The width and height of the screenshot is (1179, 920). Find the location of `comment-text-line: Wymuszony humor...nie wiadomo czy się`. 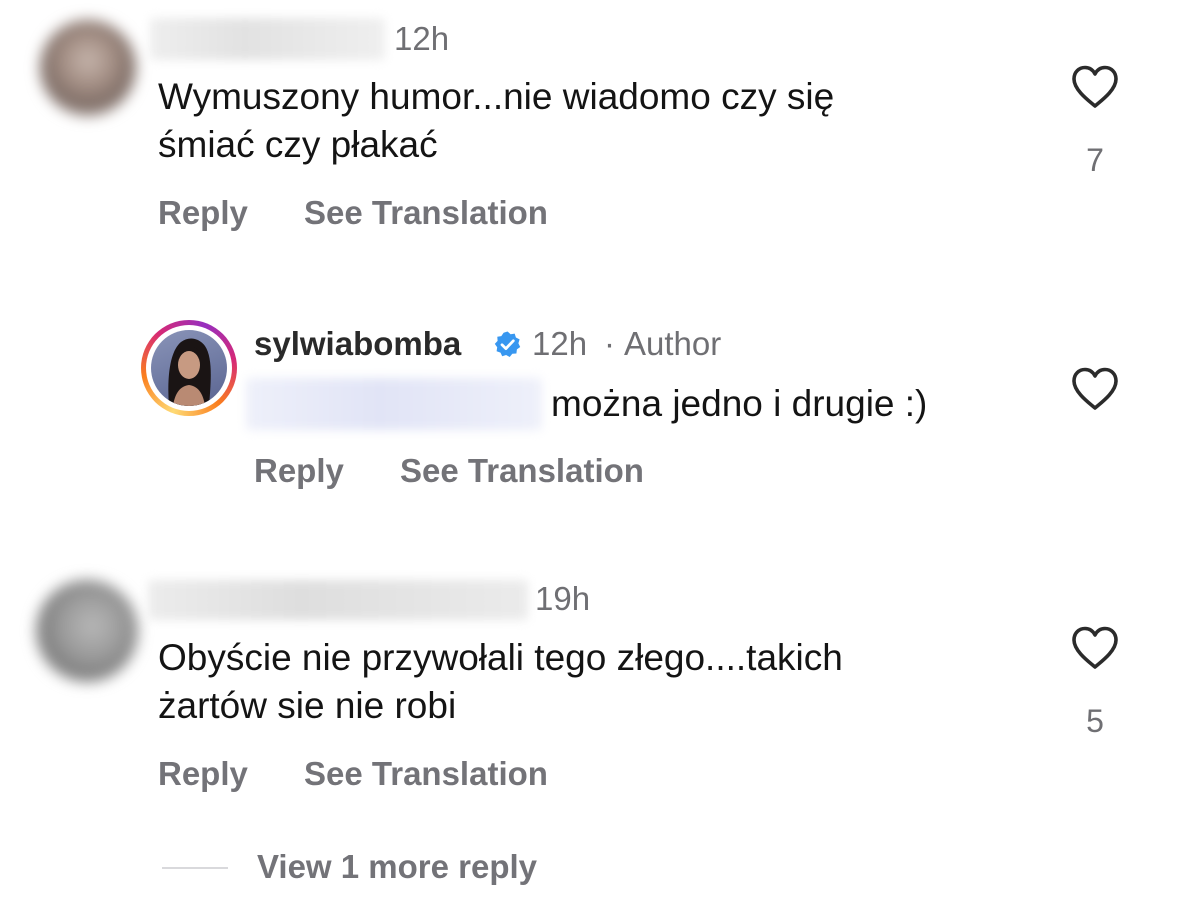

comment-text-line: Wymuszony humor...nie wiadomo czy się is located at coordinates (496, 96).